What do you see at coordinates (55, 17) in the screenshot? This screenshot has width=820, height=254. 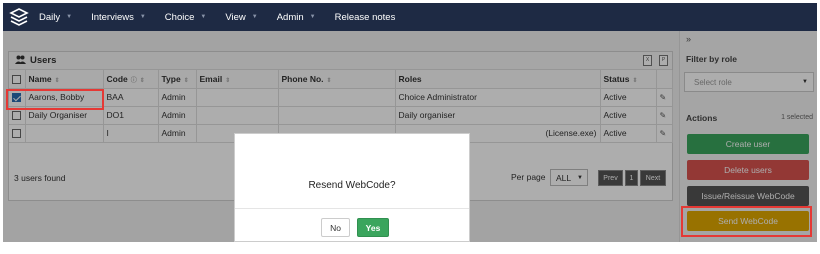 I see `nav-daily: Daily ▼` at bounding box center [55, 17].